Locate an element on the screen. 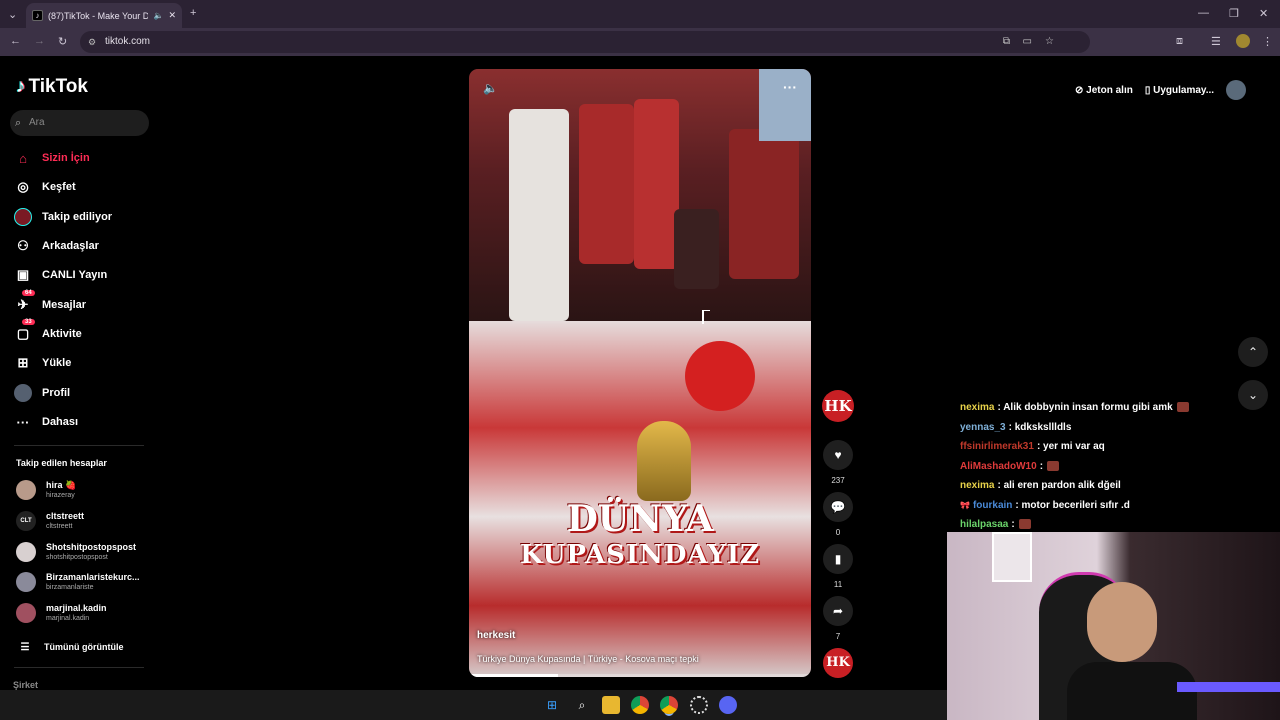  new-tab-button: + is located at coordinates (193, 13).